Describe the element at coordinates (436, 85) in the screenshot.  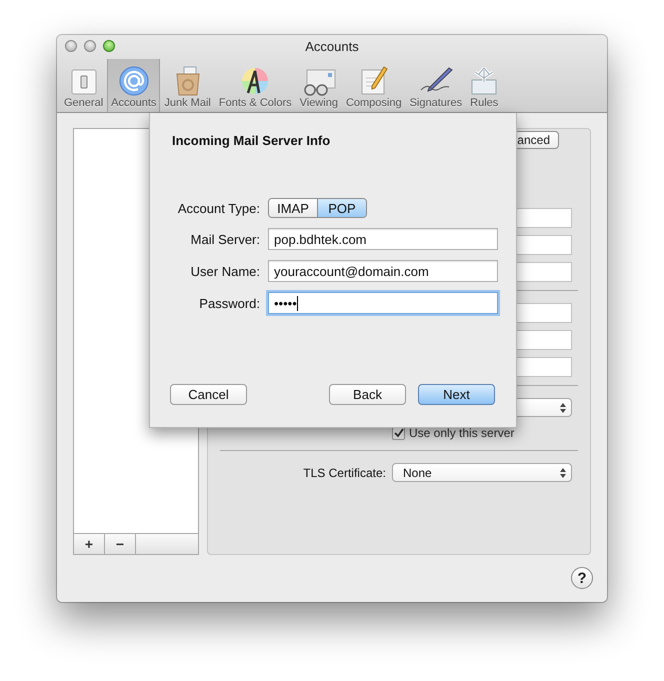
I see `toolbar-tab: Signatures` at that location.